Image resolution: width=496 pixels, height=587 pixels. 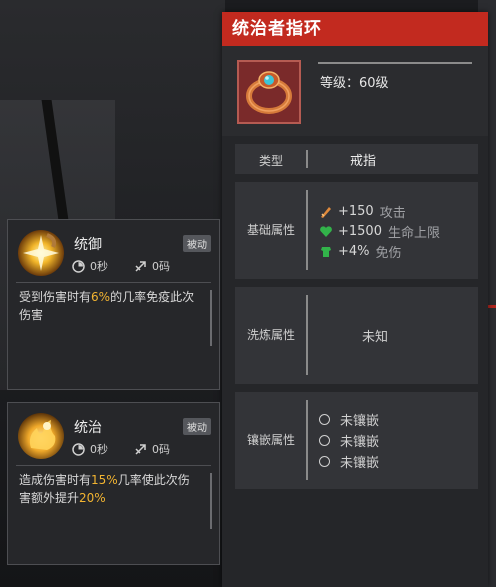 I want to click on item-header: 等级：60级, so click(x=355, y=91).